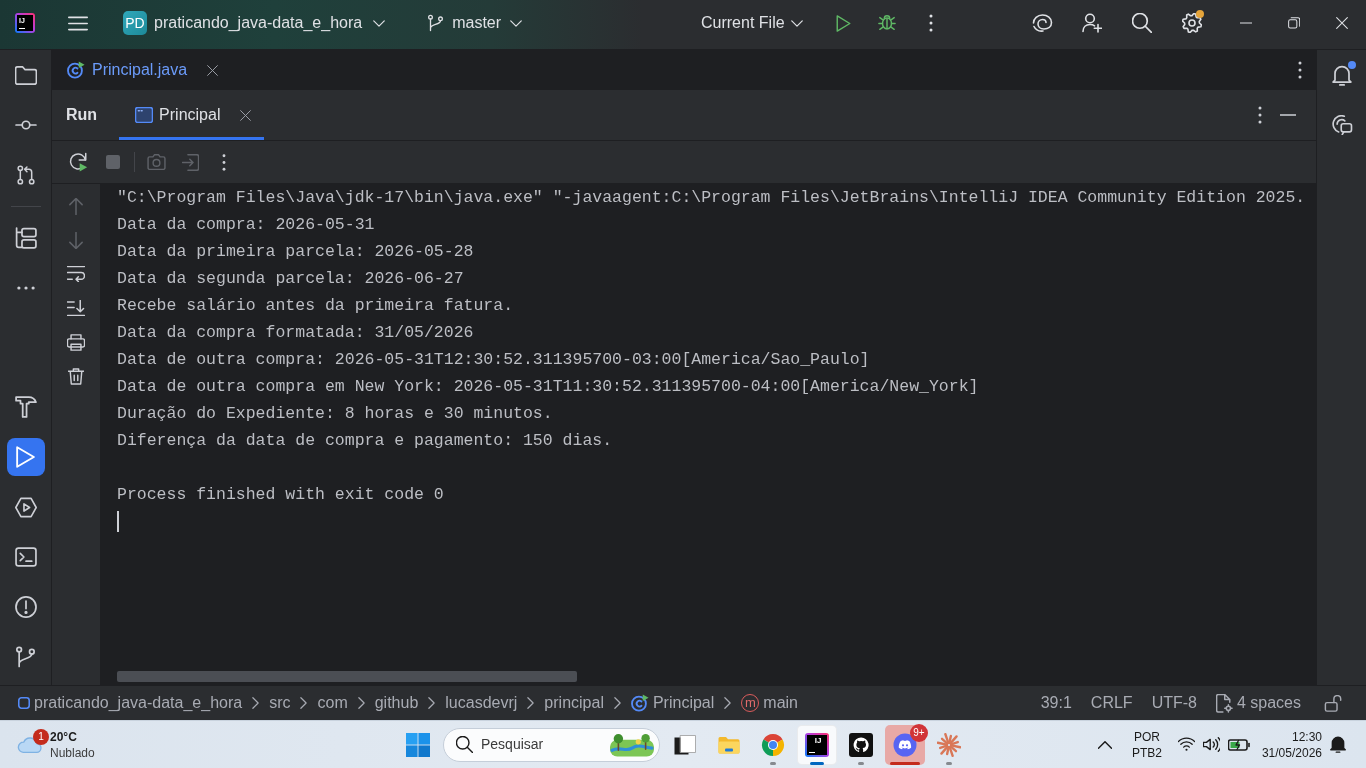 This screenshot has height=768, width=1366. I want to click on printer-icon, so click(76, 342).